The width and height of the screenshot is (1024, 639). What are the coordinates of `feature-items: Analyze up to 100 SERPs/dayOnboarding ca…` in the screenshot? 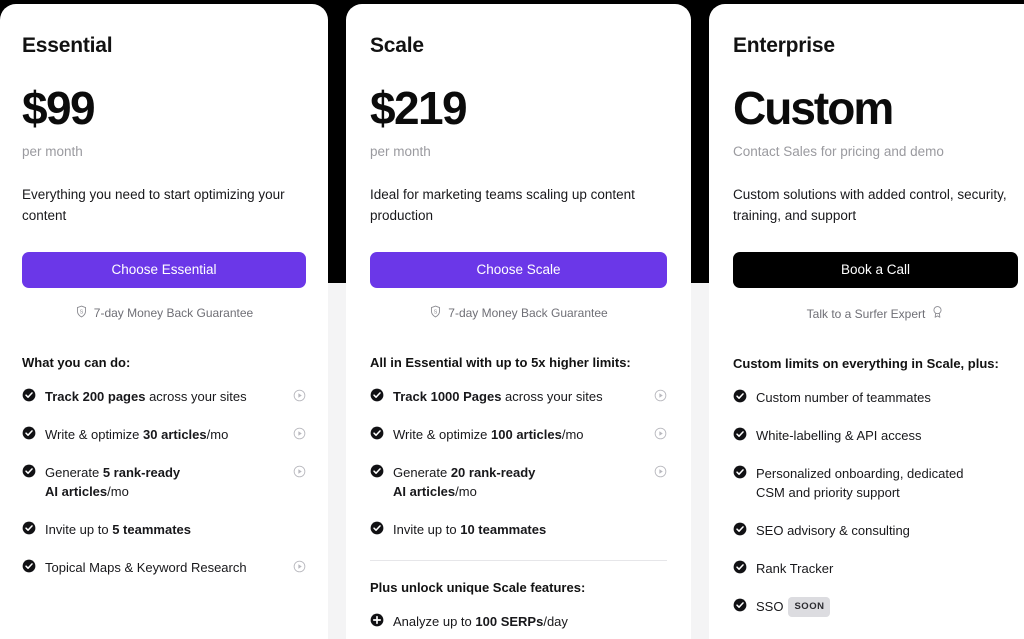 It's located at (518, 625).